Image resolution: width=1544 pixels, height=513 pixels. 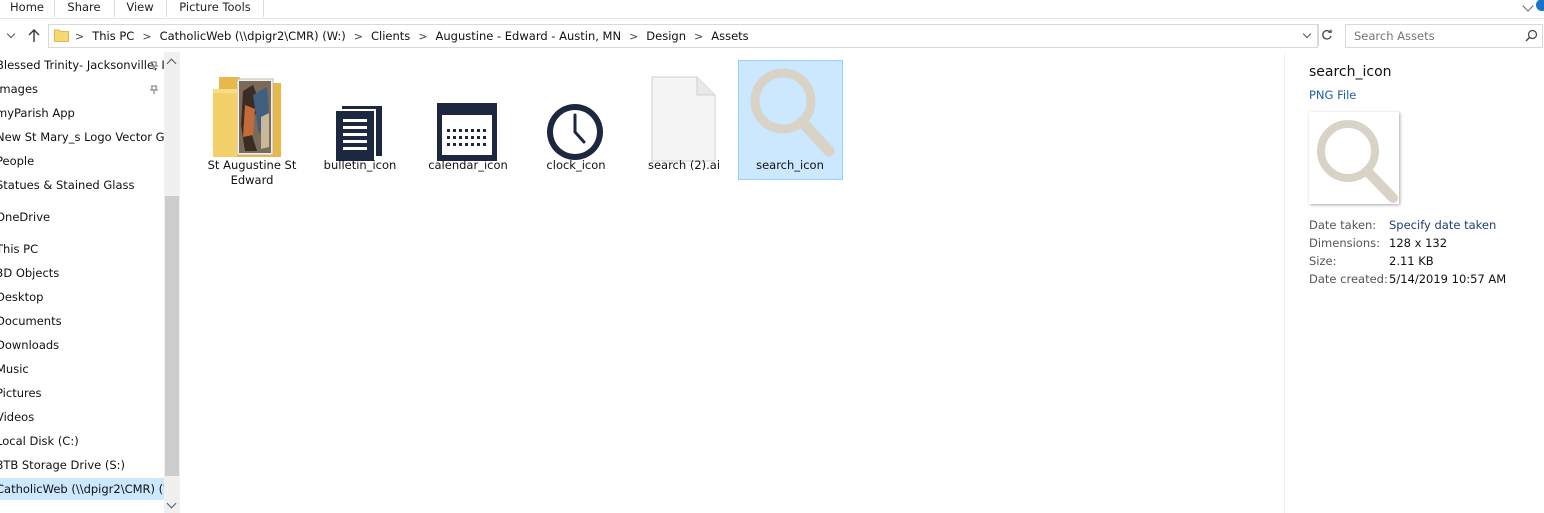 I want to click on search-box, so click(x=1444, y=36).